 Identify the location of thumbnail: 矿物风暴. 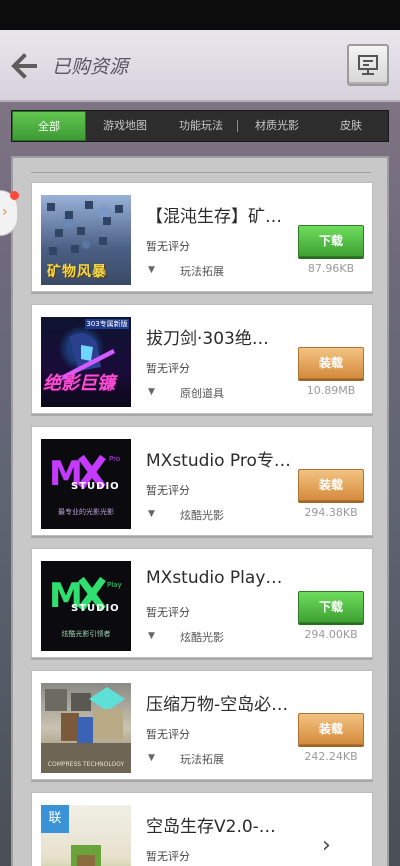
(86, 240).